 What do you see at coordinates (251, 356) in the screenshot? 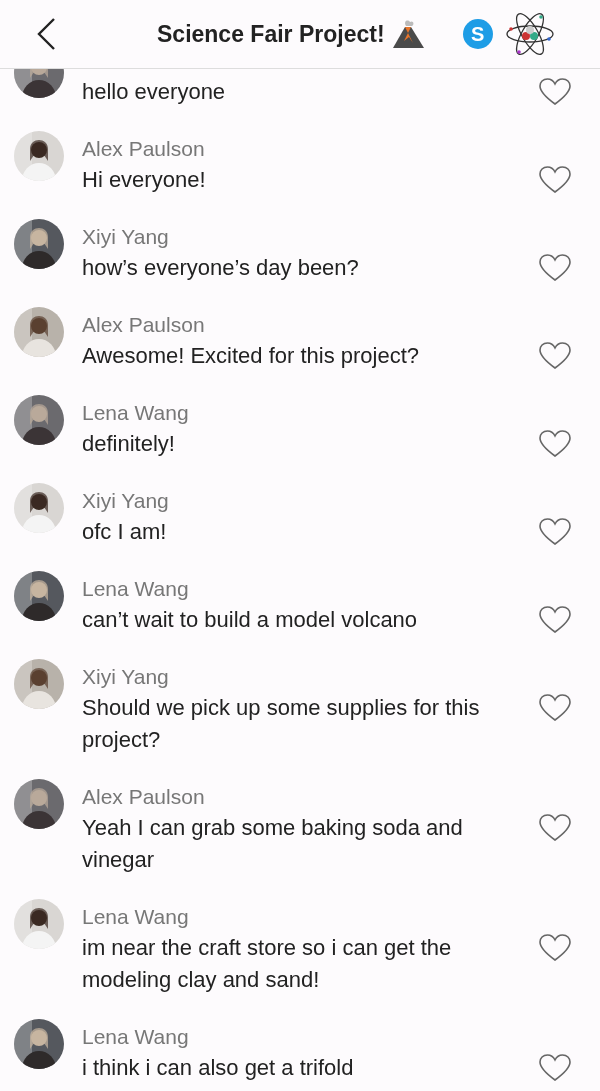
I see `message-text: Awesome! Excited for this project?` at bounding box center [251, 356].